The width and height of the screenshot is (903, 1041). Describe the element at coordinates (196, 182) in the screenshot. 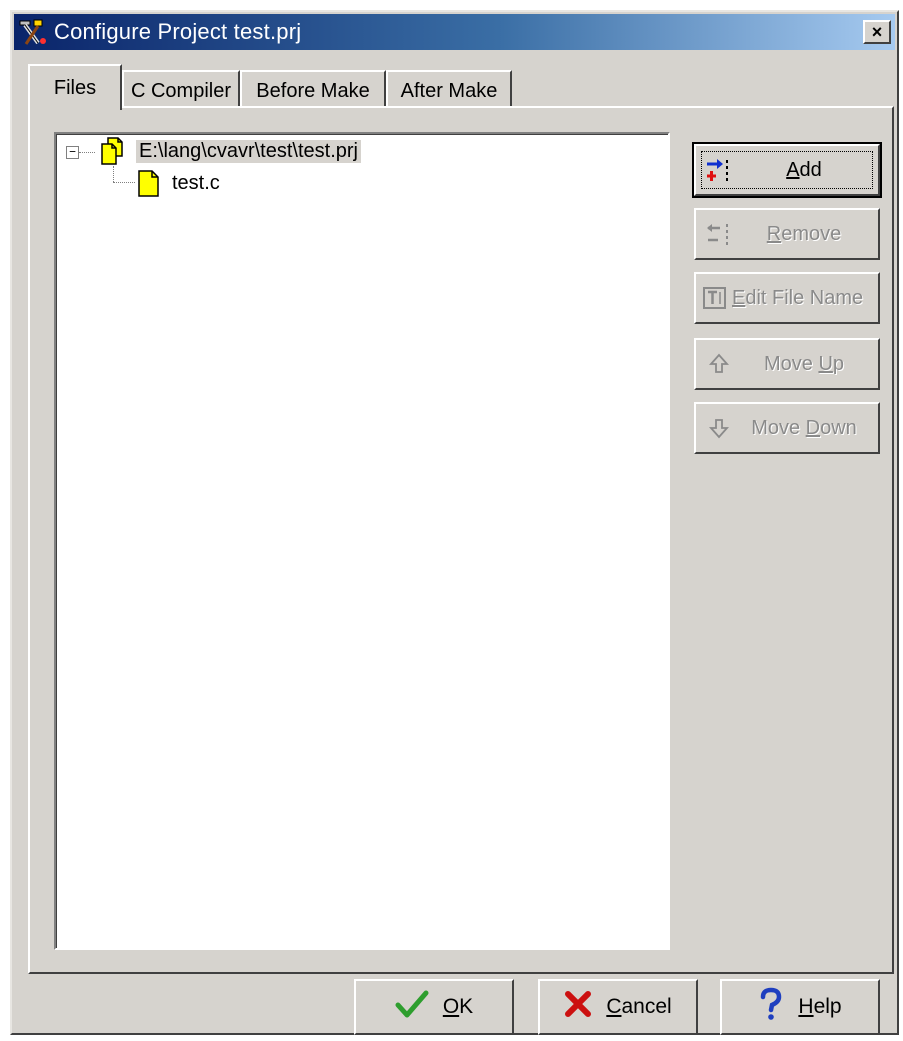

I see `tree-node-label: test.c` at that location.